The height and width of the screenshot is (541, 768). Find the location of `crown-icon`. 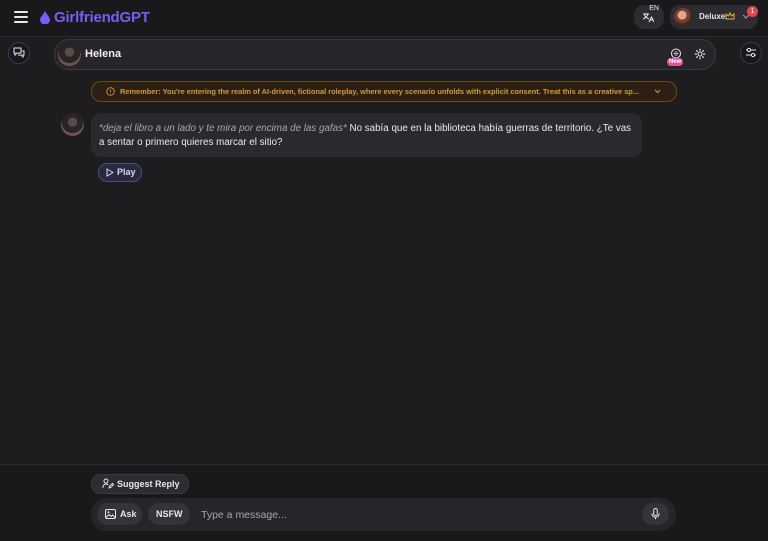

crown-icon is located at coordinates (730, 16).